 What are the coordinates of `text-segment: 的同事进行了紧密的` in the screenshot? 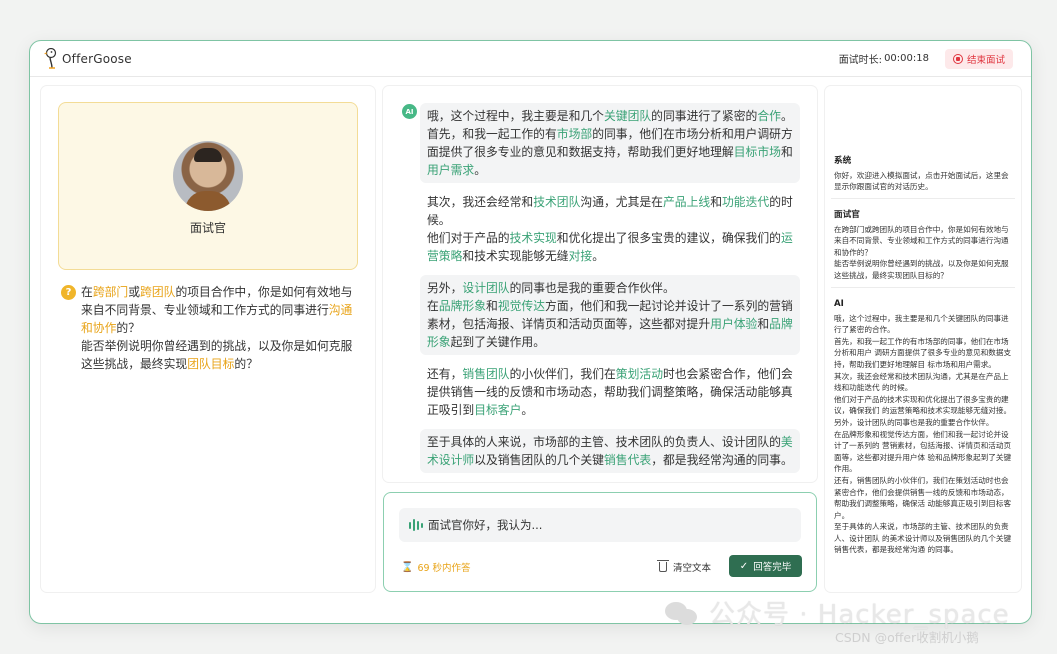 It's located at (704, 116).